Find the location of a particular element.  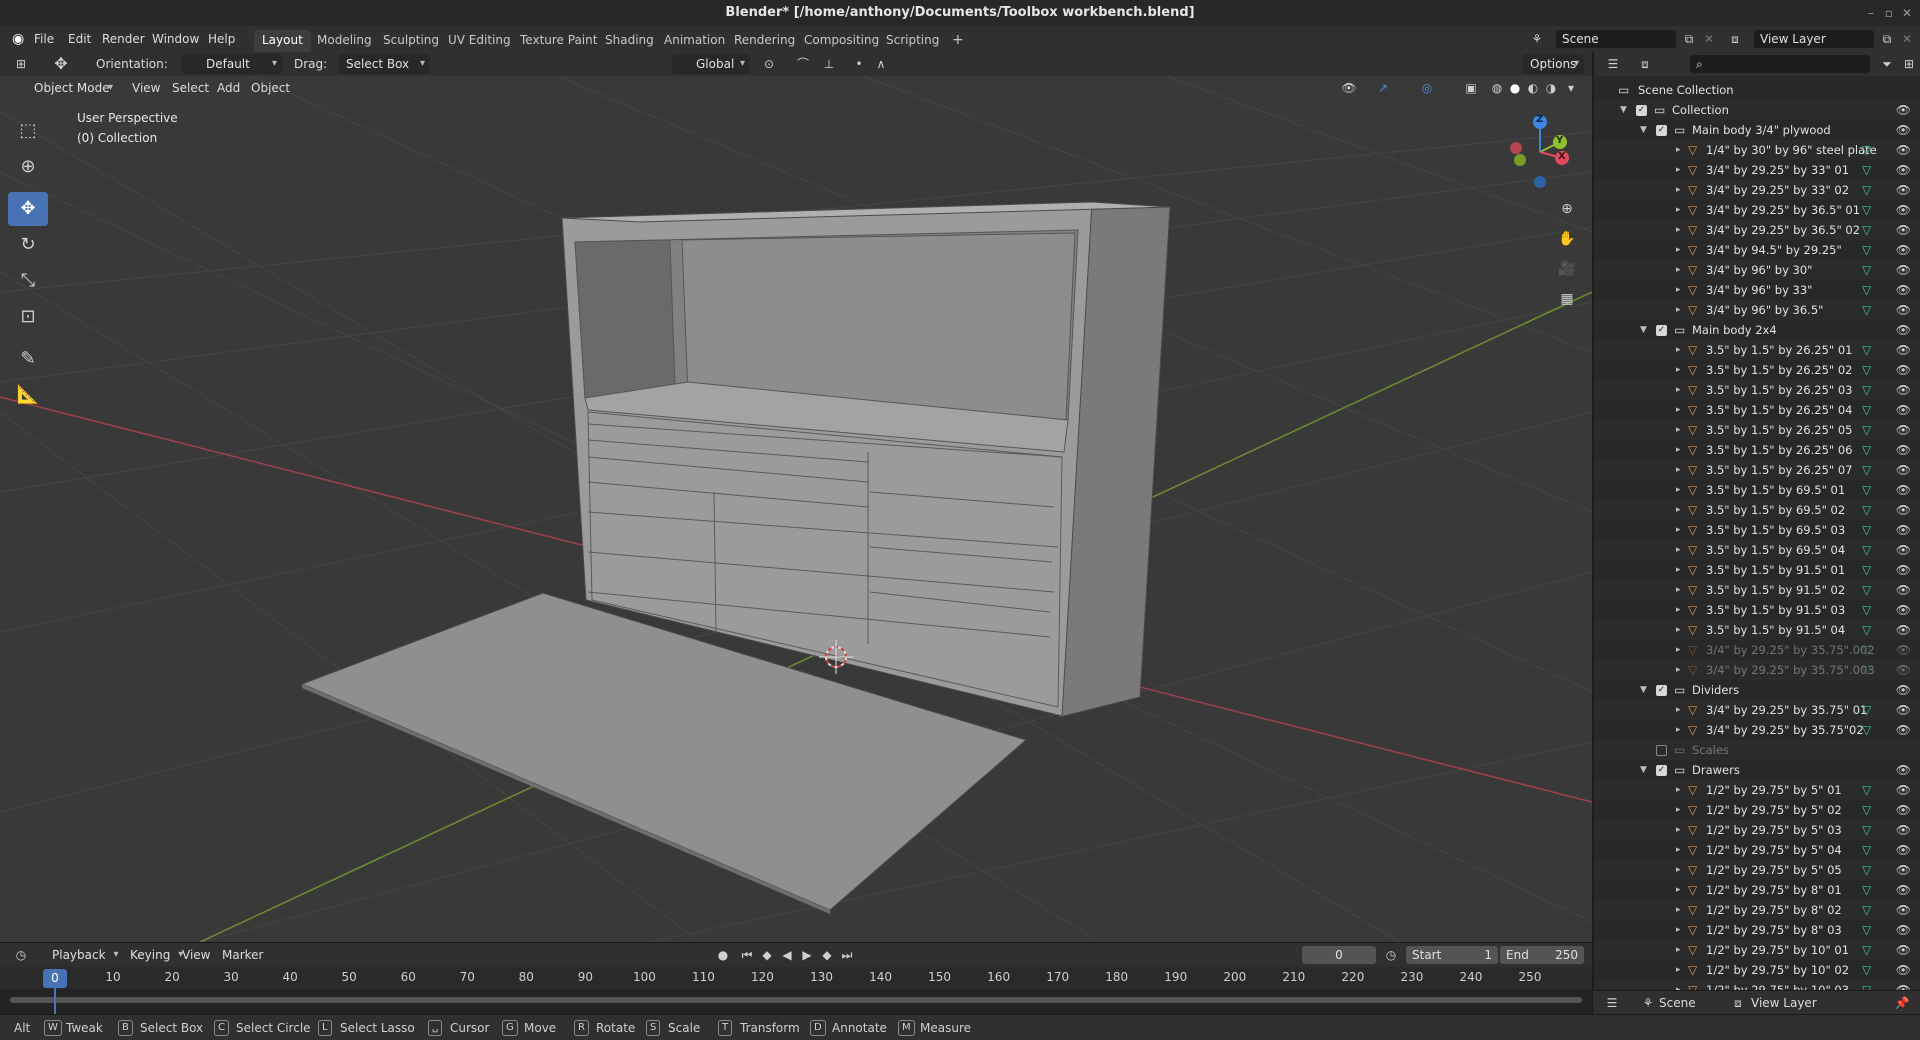

options-dropdown: Options is located at coordinates (1553, 64).